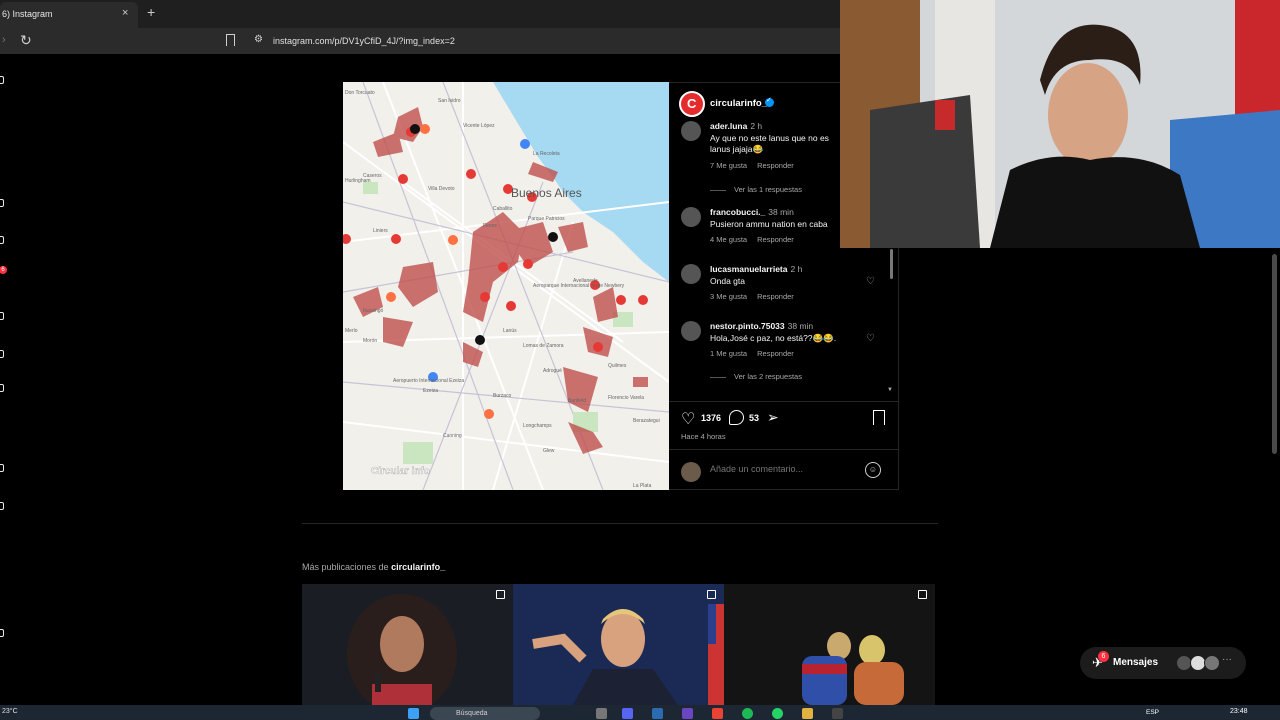  What do you see at coordinates (1152, 712) in the screenshot?
I see `language-indicator: ESP` at bounding box center [1152, 712].